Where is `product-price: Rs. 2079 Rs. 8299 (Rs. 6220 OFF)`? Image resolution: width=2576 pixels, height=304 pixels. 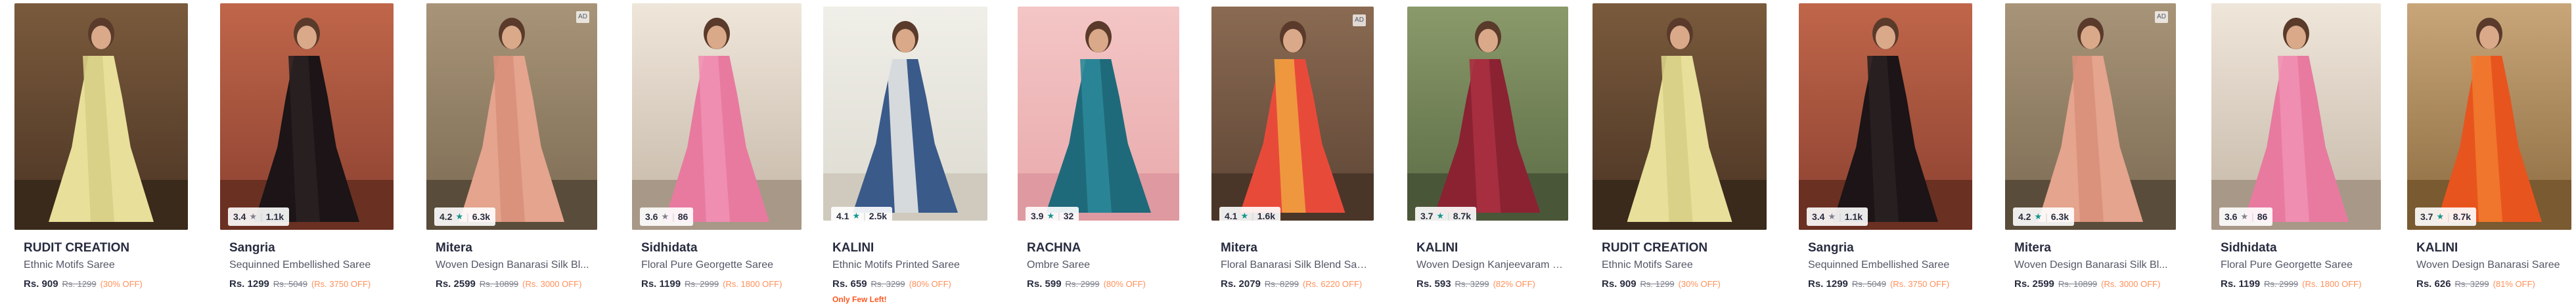
product-price: Rs. 2079 Rs. 8299 (Rs. 6220 OFF) is located at coordinates (1291, 284).